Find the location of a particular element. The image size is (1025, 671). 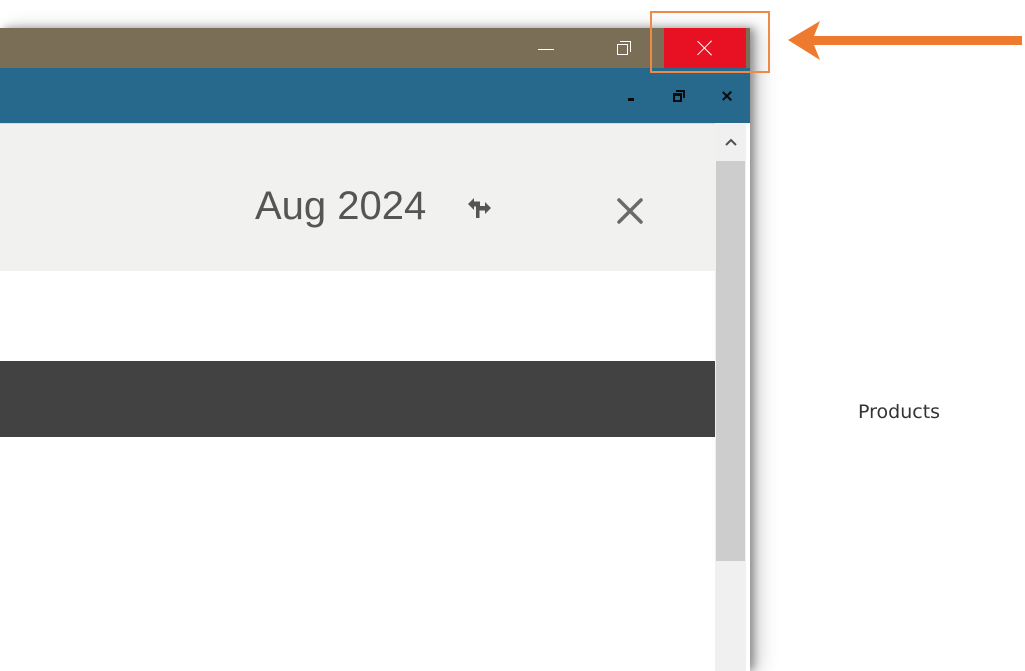

scroll-thumb is located at coordinates (730, 361).